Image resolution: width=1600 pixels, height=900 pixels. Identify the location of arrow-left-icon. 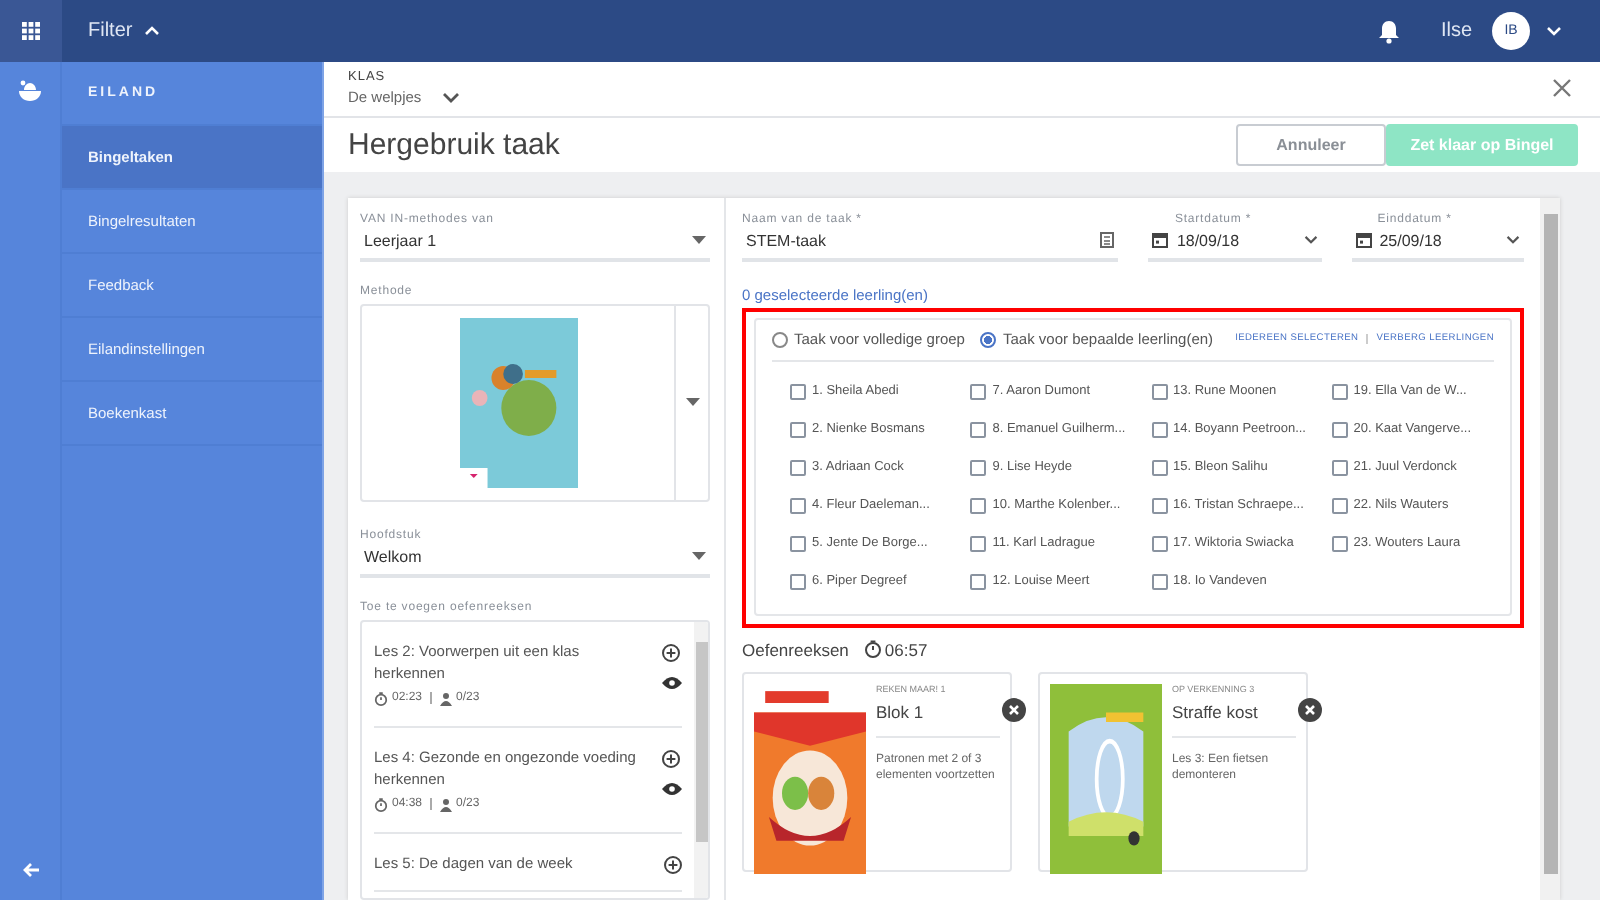
(30, 870).